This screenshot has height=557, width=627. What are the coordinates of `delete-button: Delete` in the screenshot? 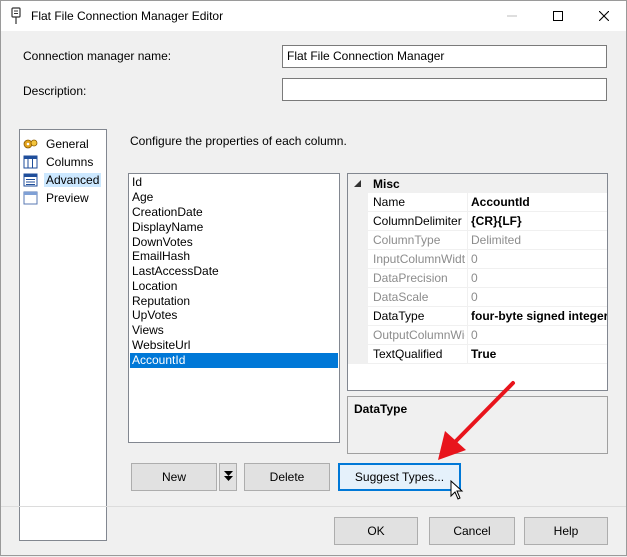 It's located at (287, 477).